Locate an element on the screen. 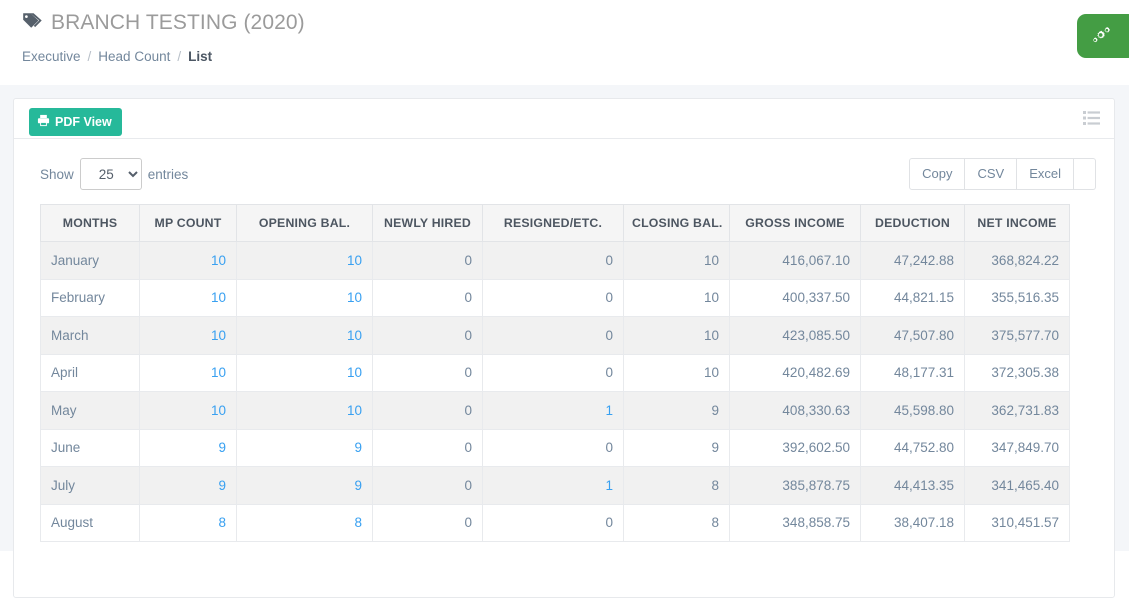 Image resolution: width=1129 pixels, height=598 pixels. breadcrumb-item-list: List is located at coordinates (200, 56).